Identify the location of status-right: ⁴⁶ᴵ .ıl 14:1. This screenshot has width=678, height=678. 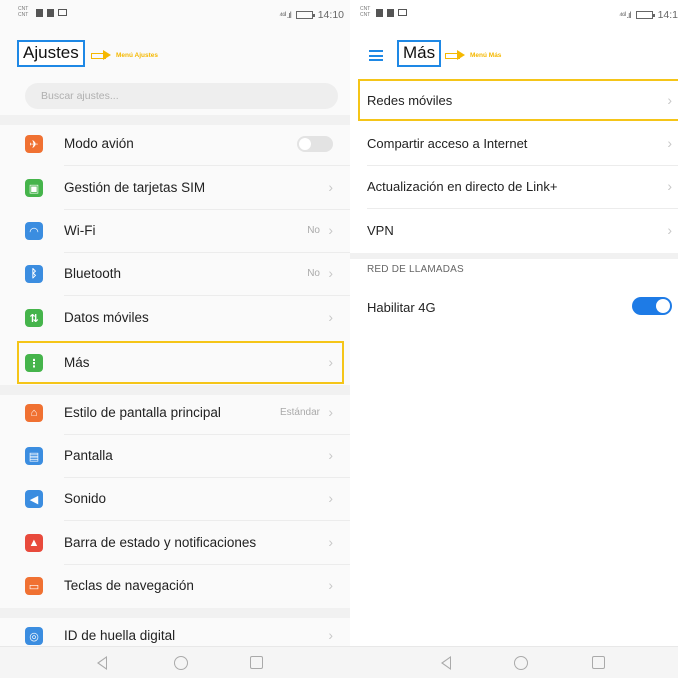
(648, 15).